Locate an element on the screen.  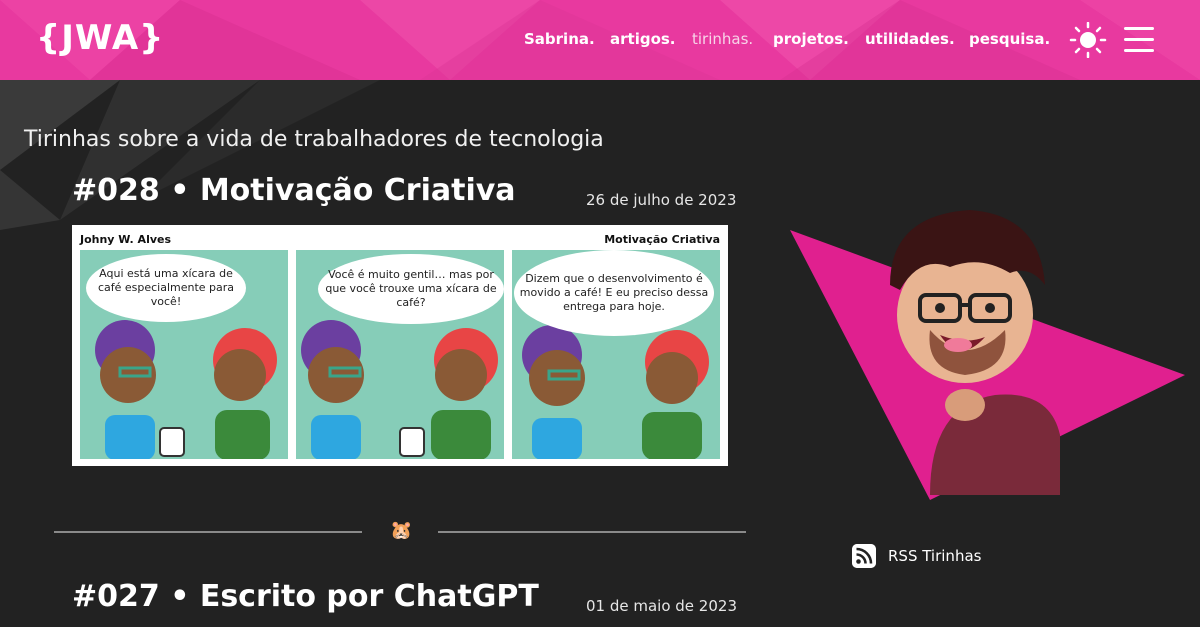
nav-link-artigos: artigos. is located at coordinates (643, 39).